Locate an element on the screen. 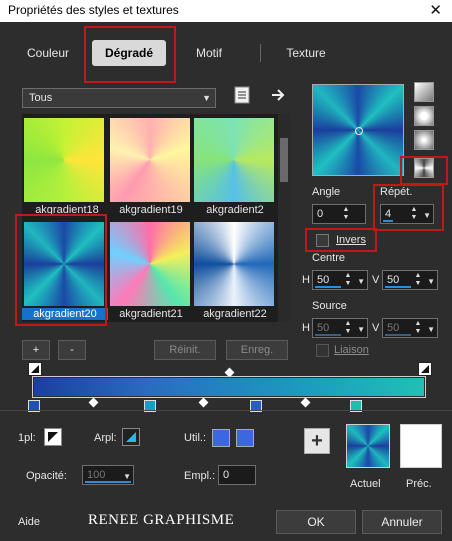 The image size is (452, 541). current-swatch is located at coordinates (368, 446).